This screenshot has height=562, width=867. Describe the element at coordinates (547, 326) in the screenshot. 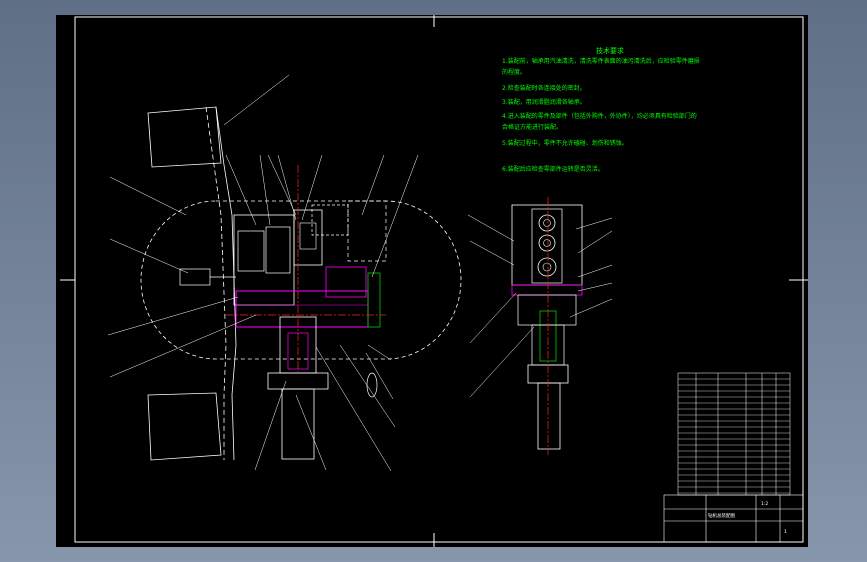

I see `side-view` at that location.